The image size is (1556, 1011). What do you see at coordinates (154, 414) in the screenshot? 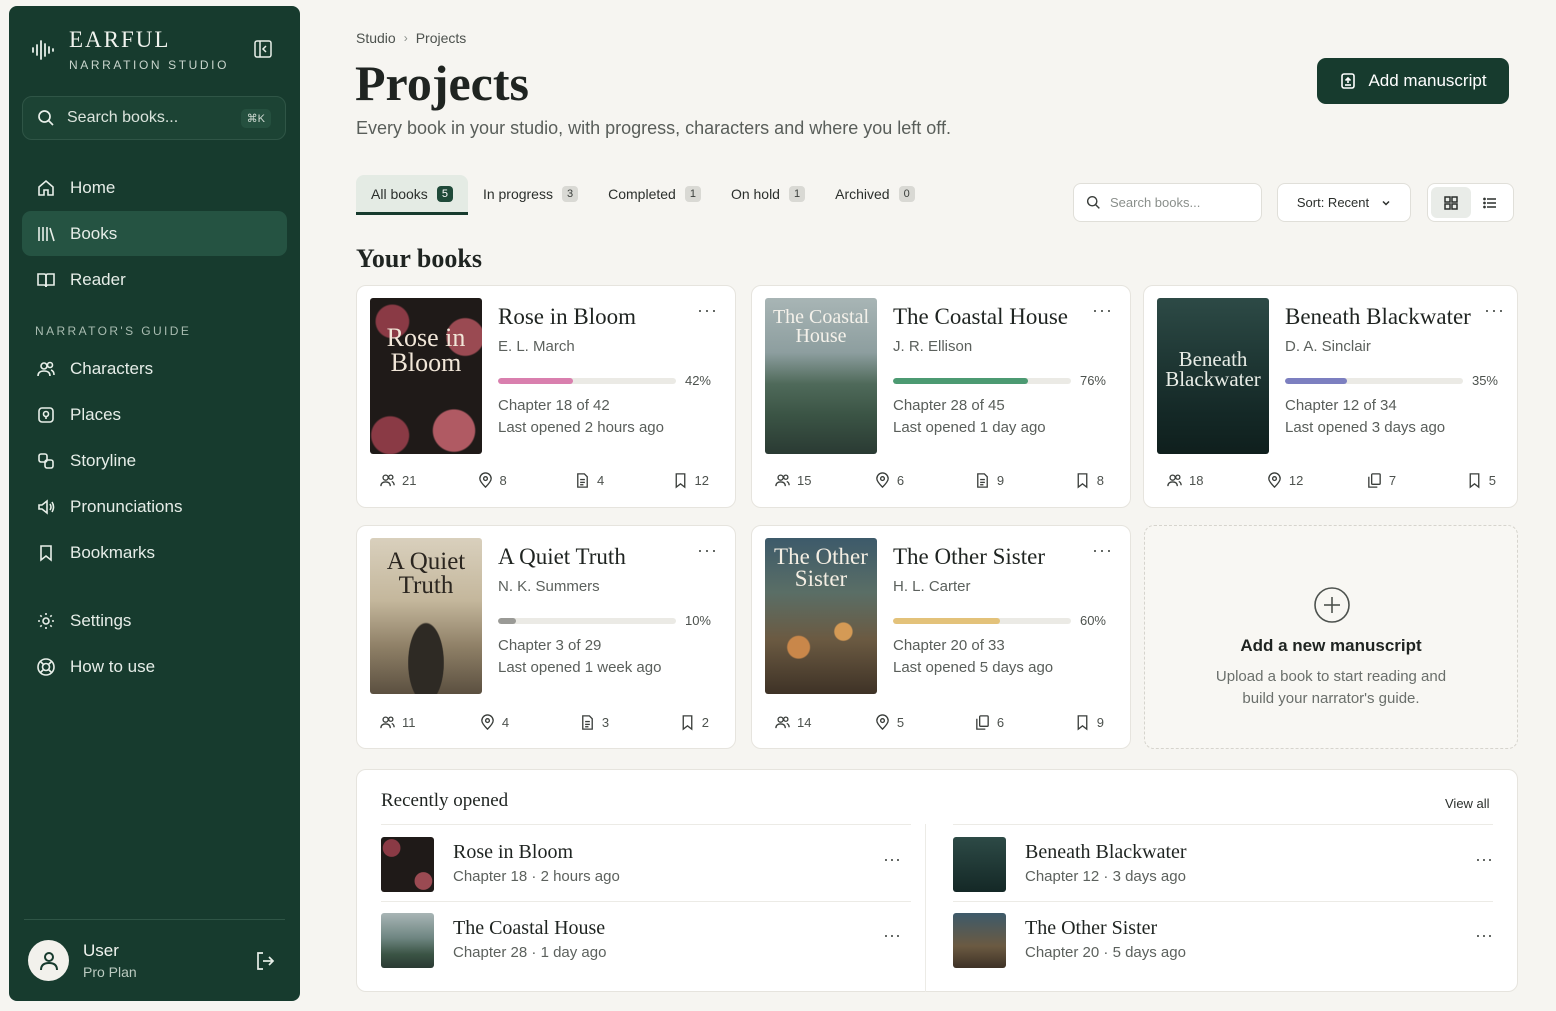
I see `sidebar-item-places: Places` at bounding box center [154, 414].